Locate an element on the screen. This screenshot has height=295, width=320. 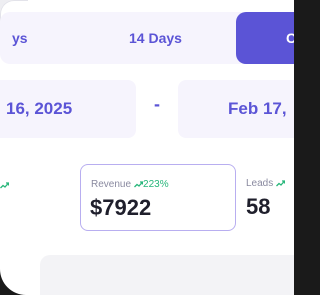
stat-card-leads: Leads 58 is located at coordinates (266, 197).